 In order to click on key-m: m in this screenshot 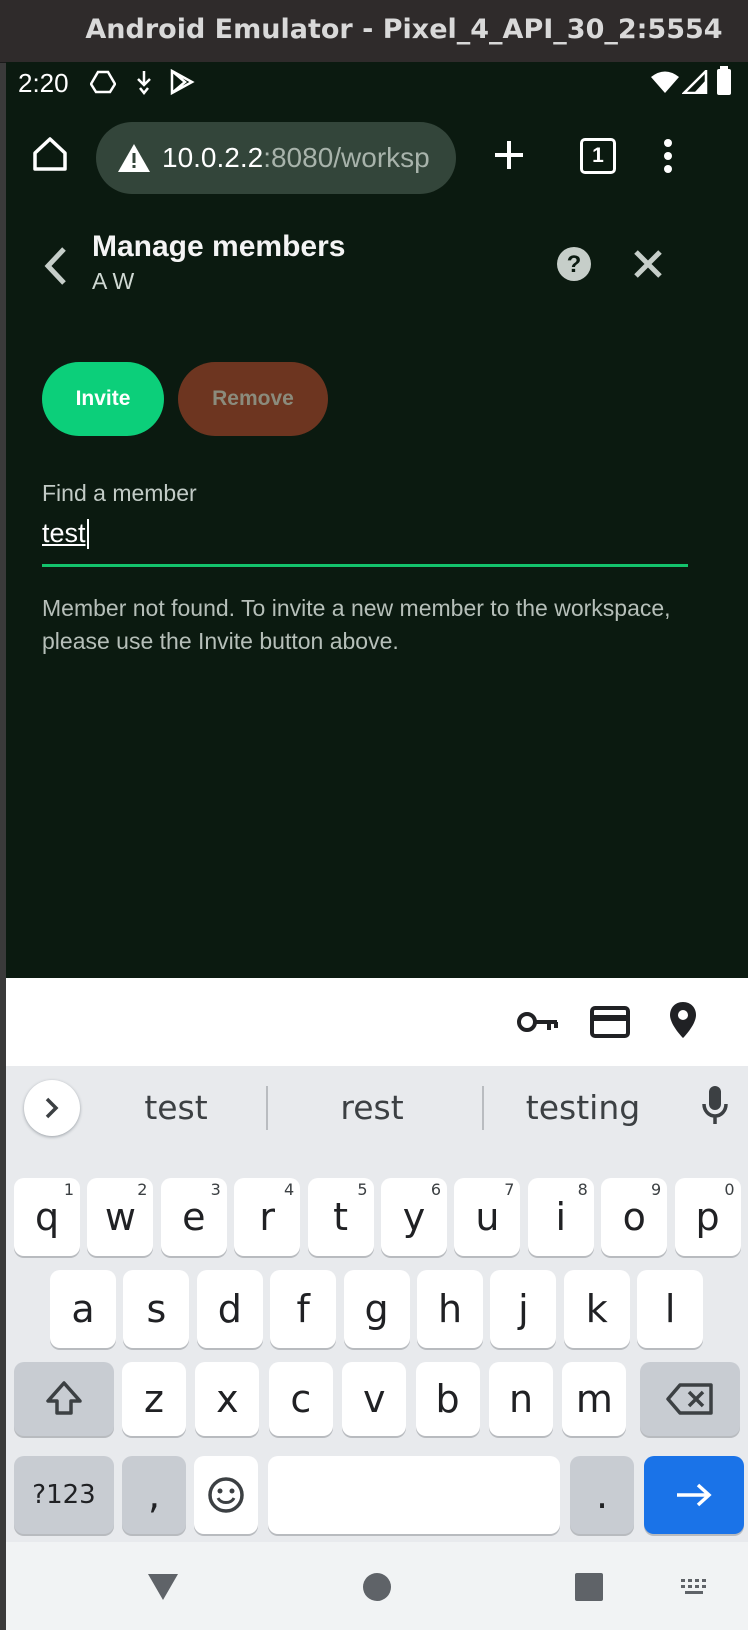, I will do `click(594, 1399)`.